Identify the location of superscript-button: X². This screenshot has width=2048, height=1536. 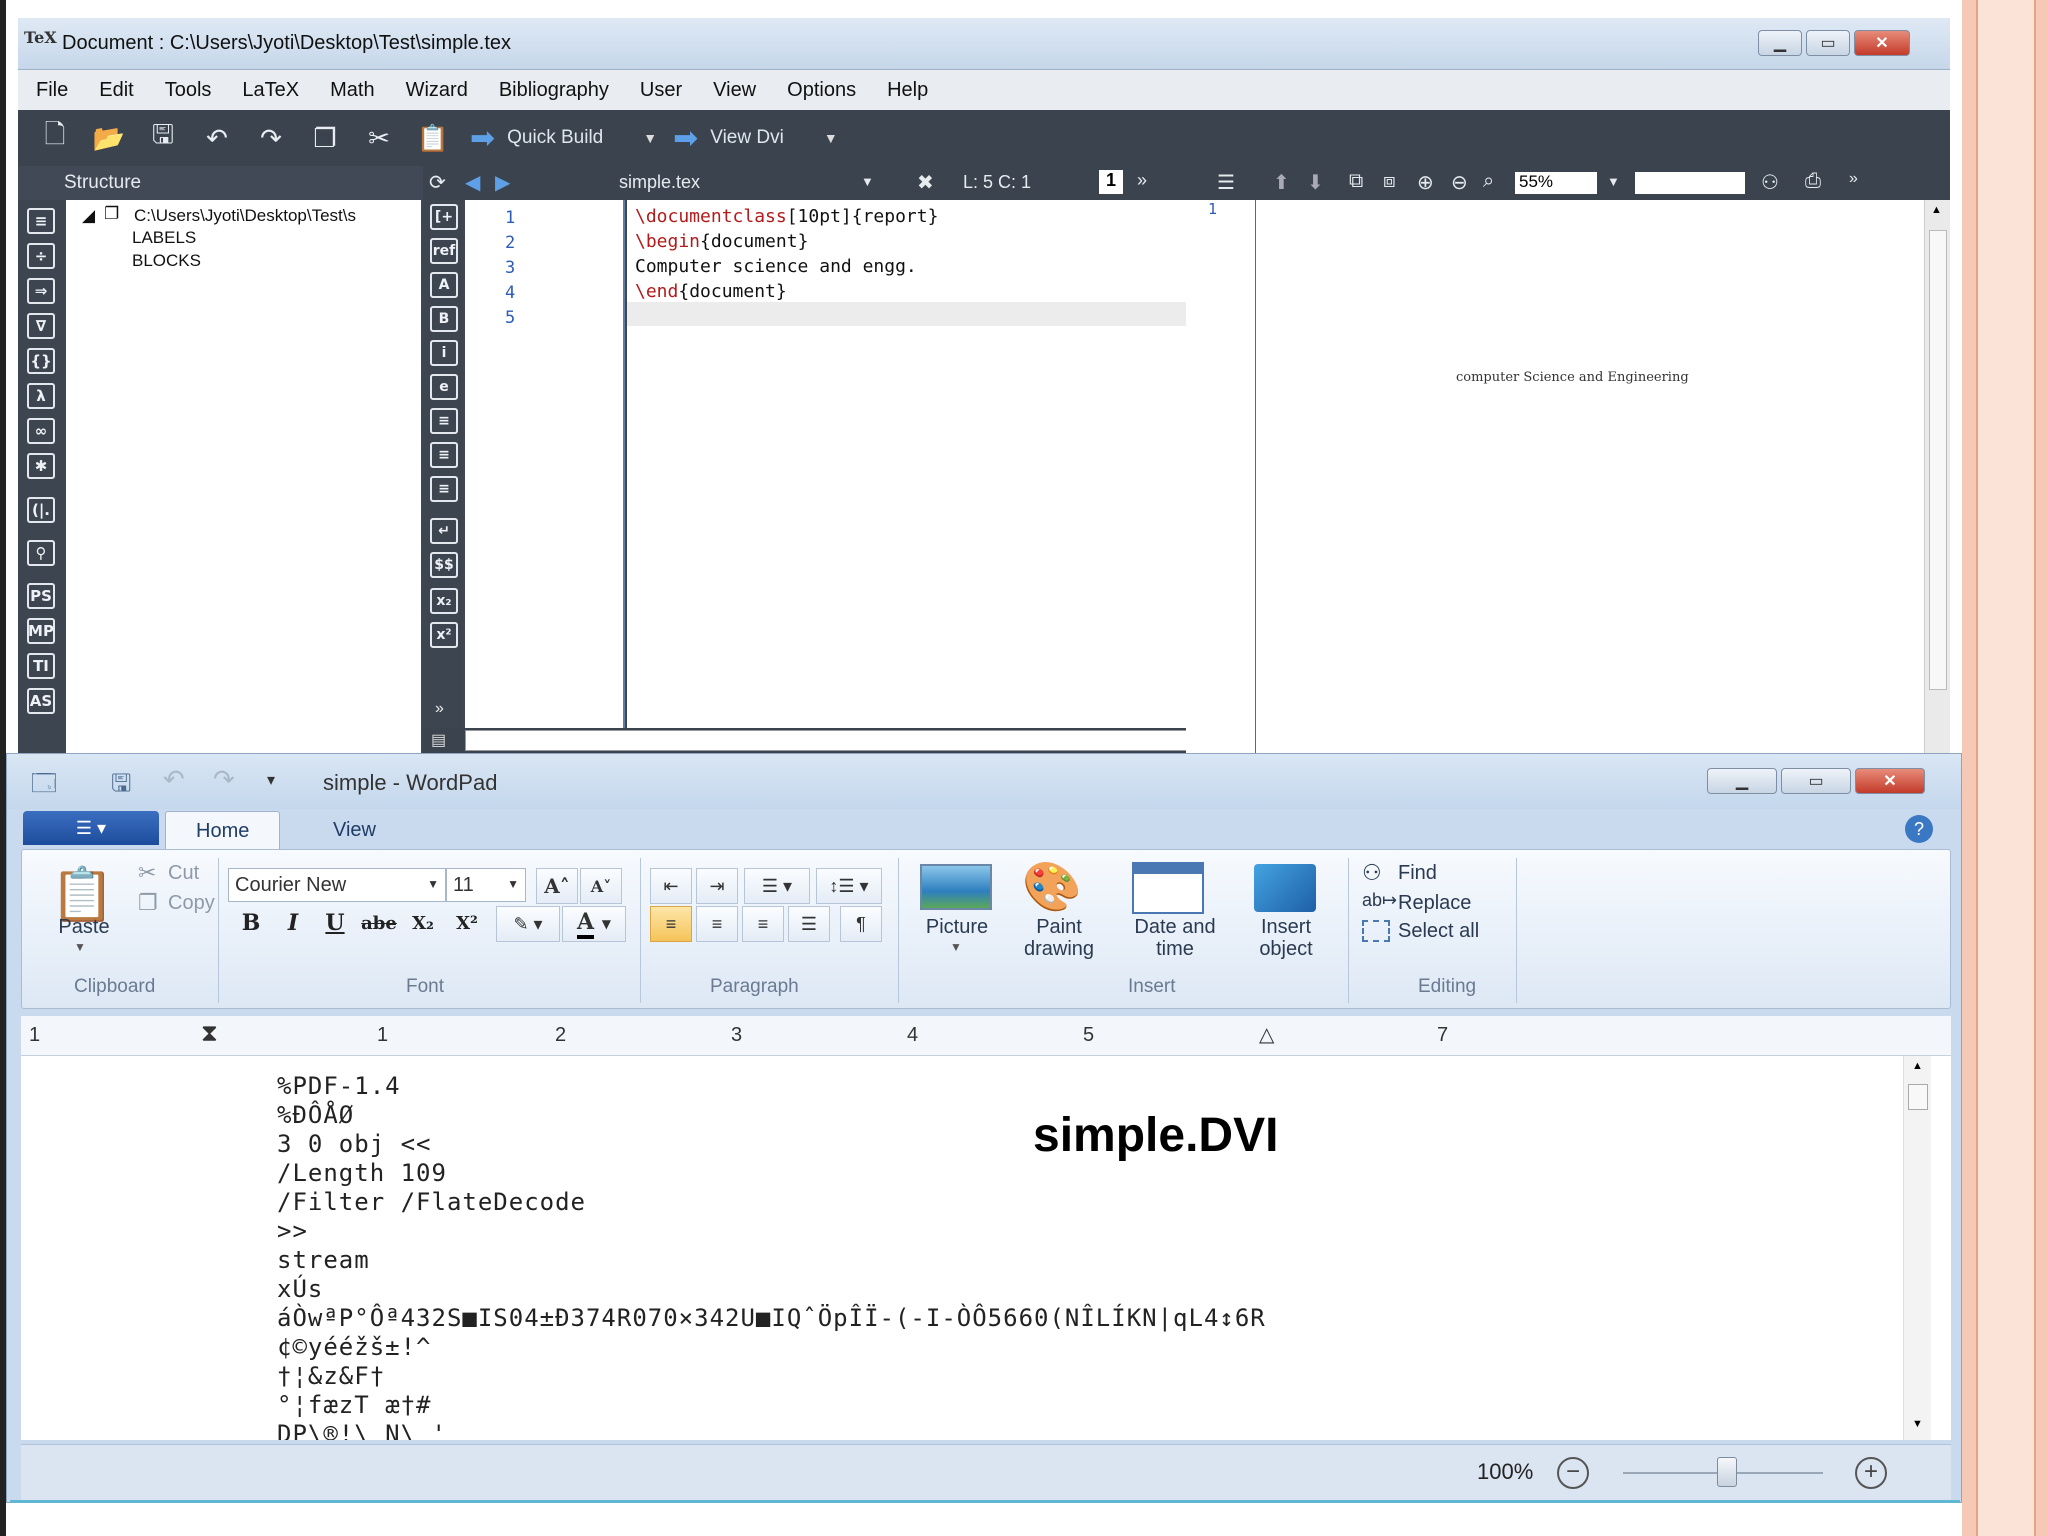
(467, 923).